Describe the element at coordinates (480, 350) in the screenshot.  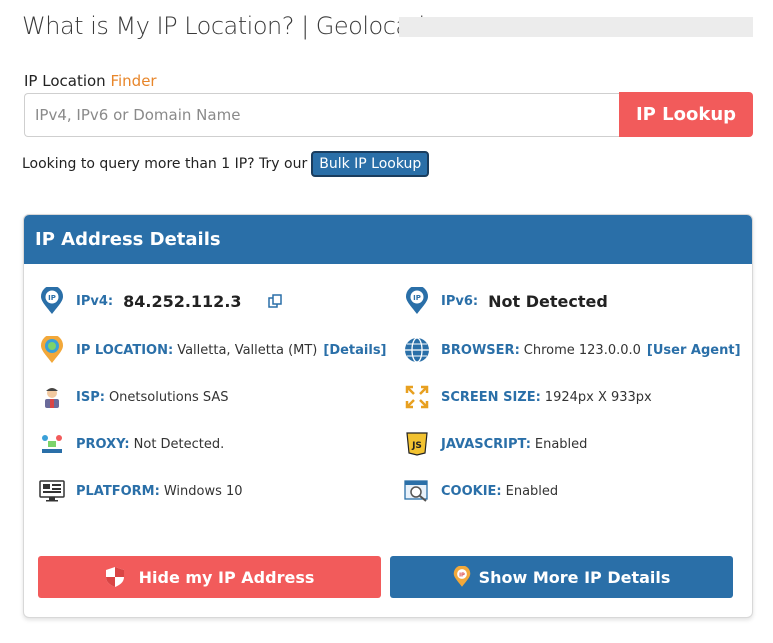
I see `browser-label: BROWSER:` at that location.